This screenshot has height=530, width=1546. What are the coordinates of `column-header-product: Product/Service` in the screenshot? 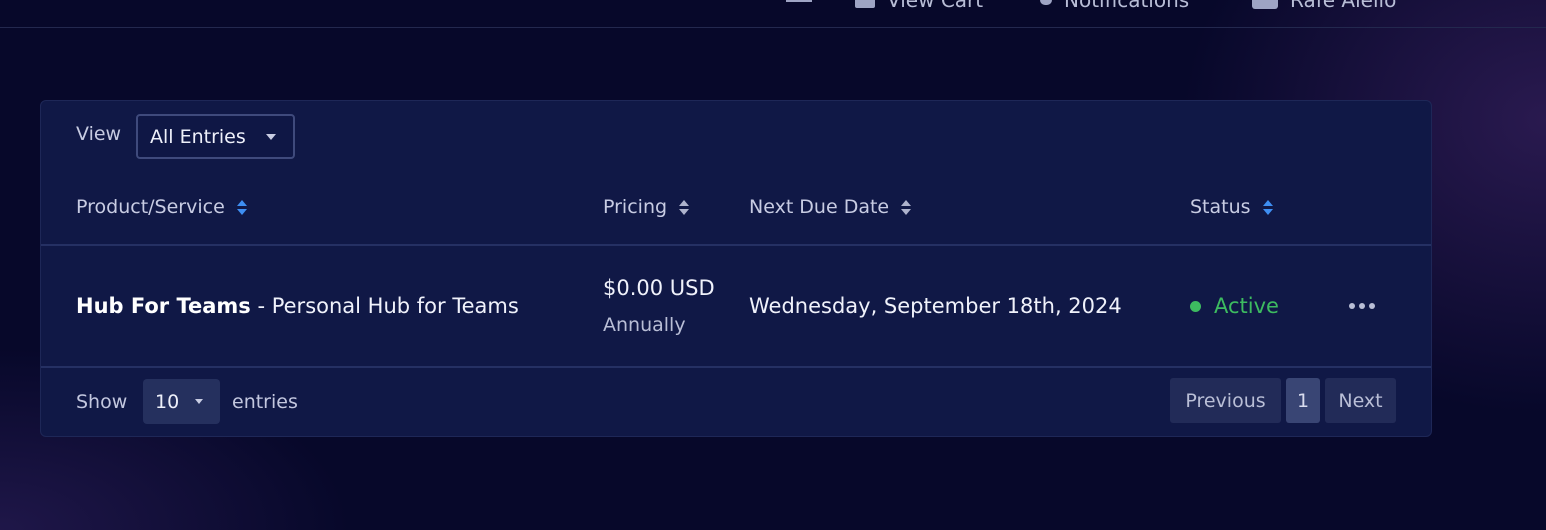 It's located at (161, 207).